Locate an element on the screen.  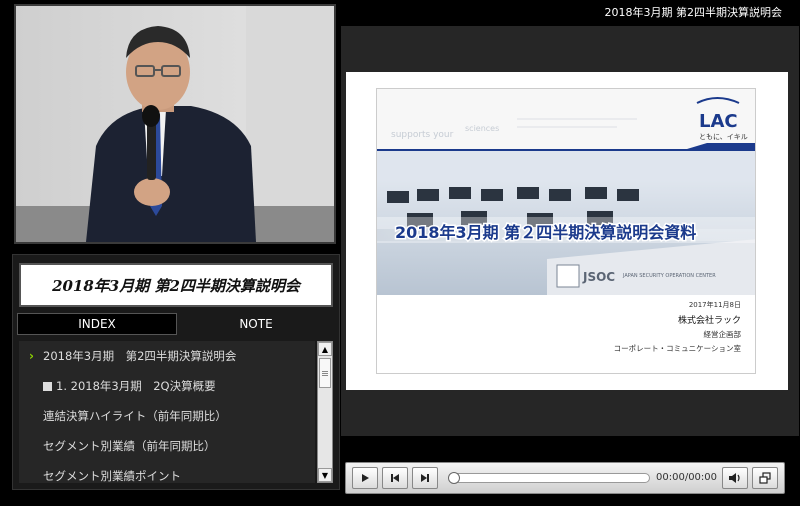
next-button is located at coordinates (425, 478).